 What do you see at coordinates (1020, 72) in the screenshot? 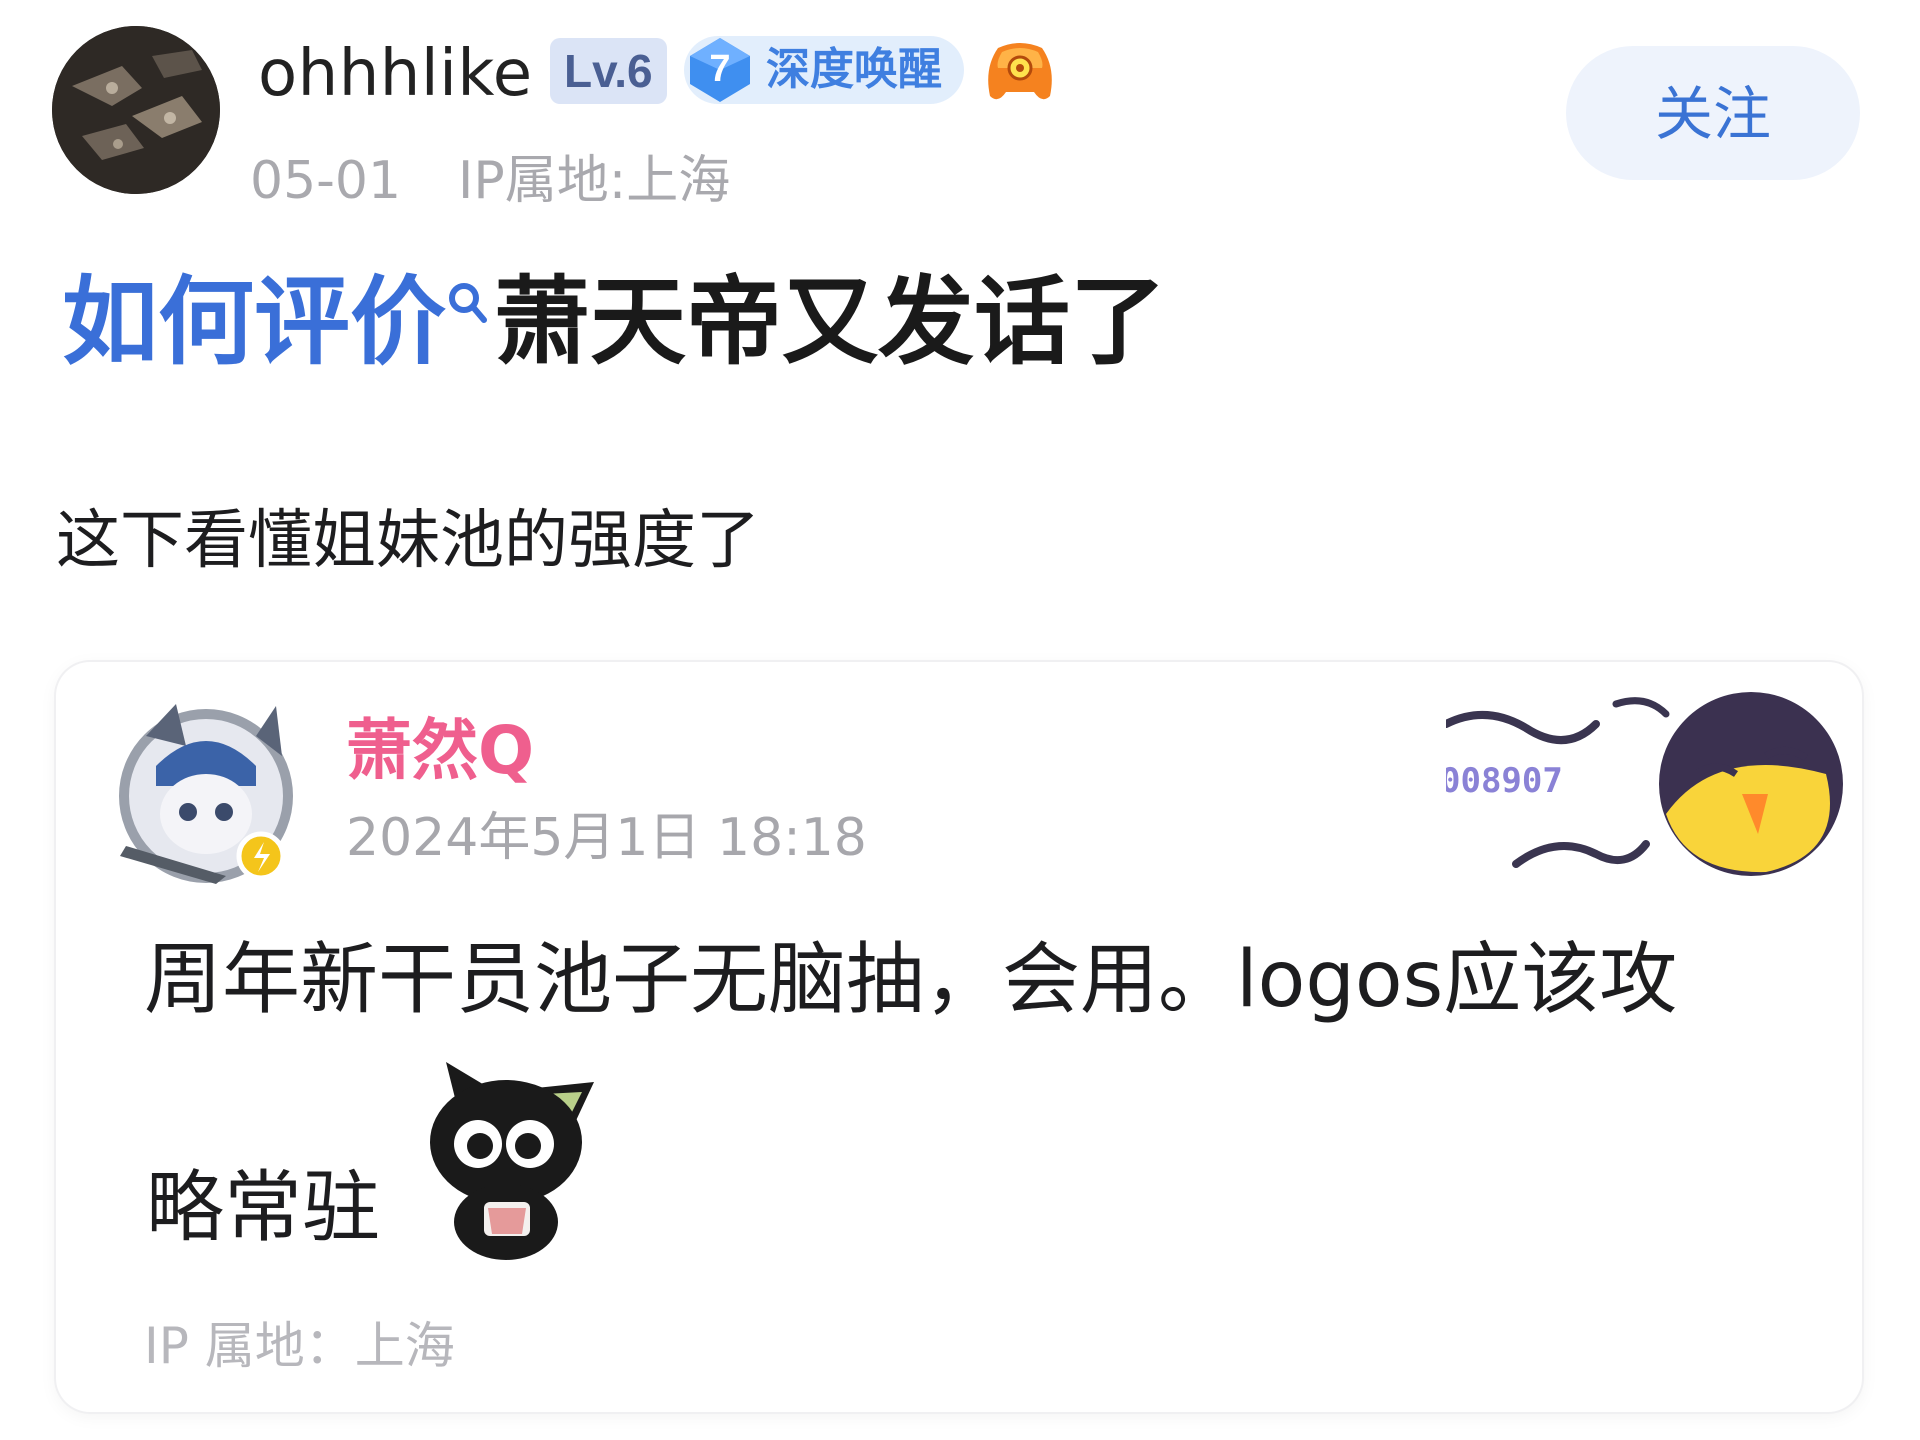
I see `game-controller-icon` at bounding box center [1020, 72].